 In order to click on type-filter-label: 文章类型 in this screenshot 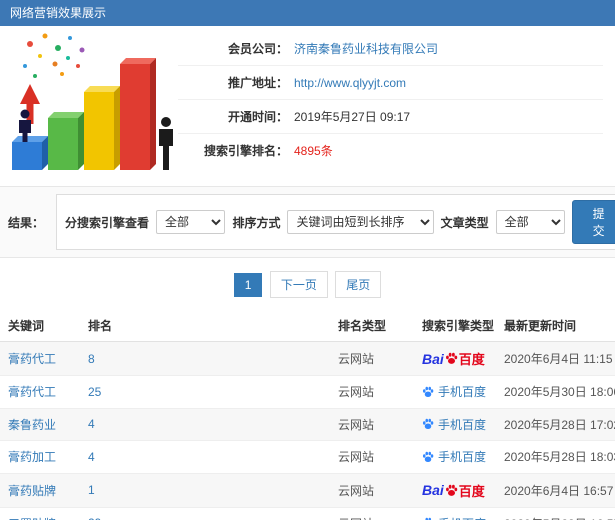, I will do `click(464, 222)`.